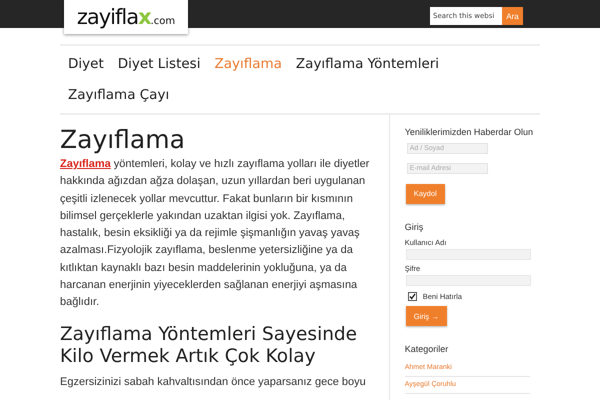  I want to click on nav-link: Zayıflama Çayı, so click(119, 95).